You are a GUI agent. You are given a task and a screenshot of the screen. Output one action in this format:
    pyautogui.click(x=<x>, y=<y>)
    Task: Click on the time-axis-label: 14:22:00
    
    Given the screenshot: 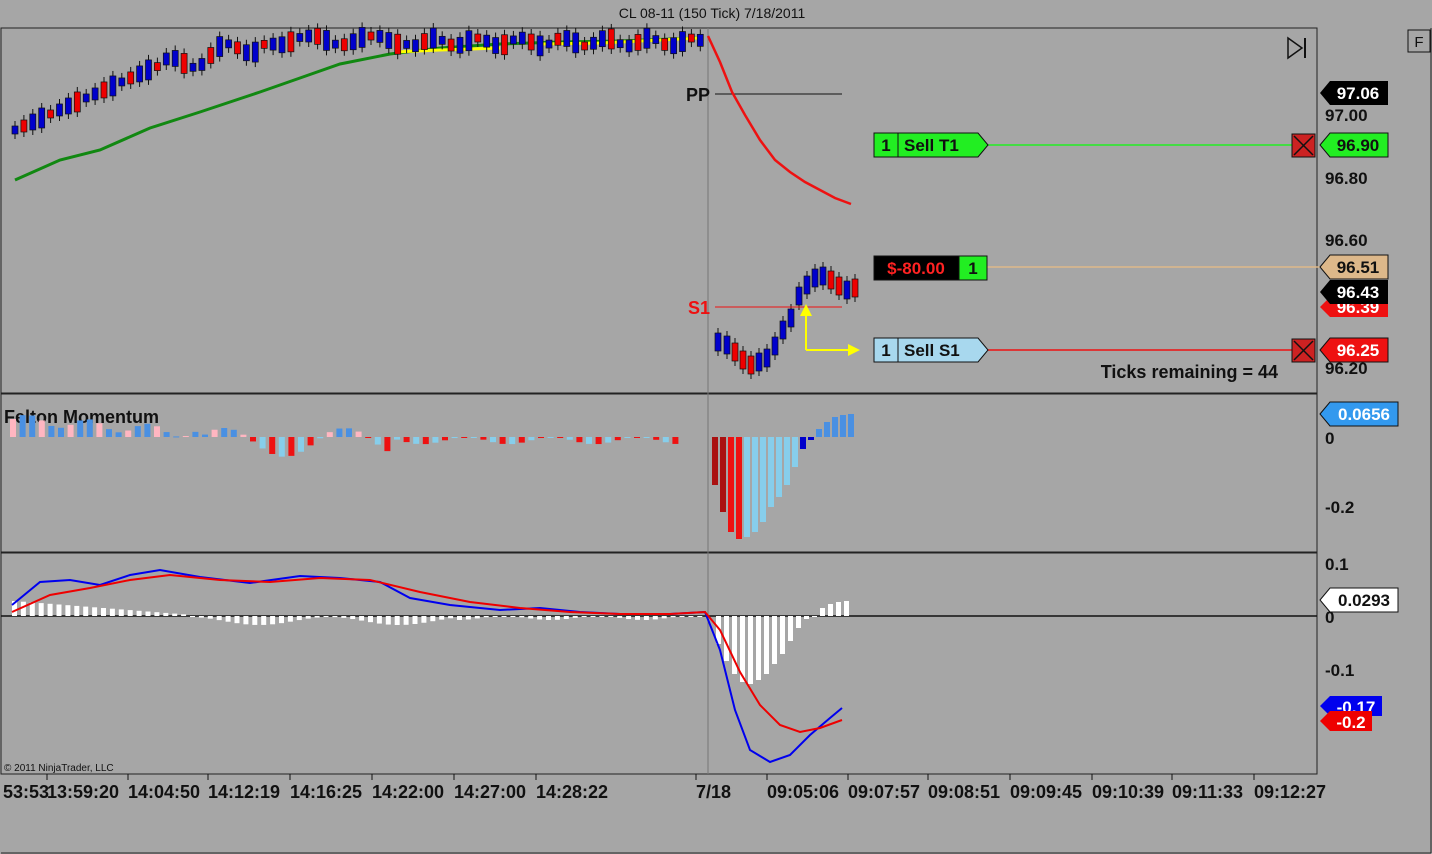 What is the action you would take?
    pyautogui.click(x=408, y=792)
    